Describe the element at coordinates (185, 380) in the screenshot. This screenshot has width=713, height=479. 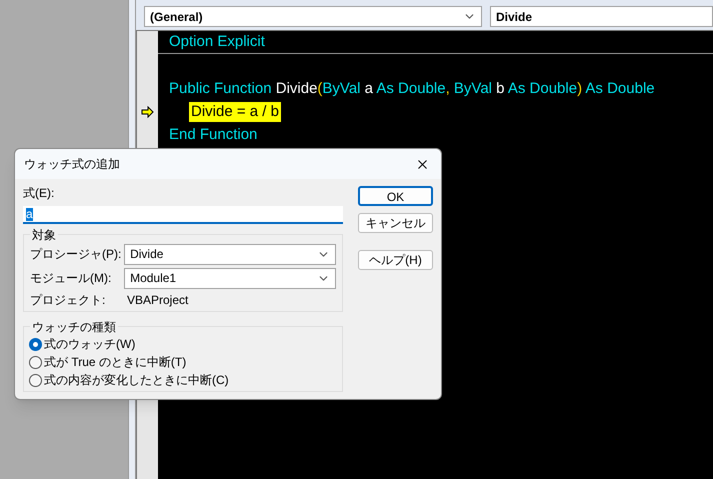
I see `radio-option: 式の内容が変化したときに中断(C)` at that location.